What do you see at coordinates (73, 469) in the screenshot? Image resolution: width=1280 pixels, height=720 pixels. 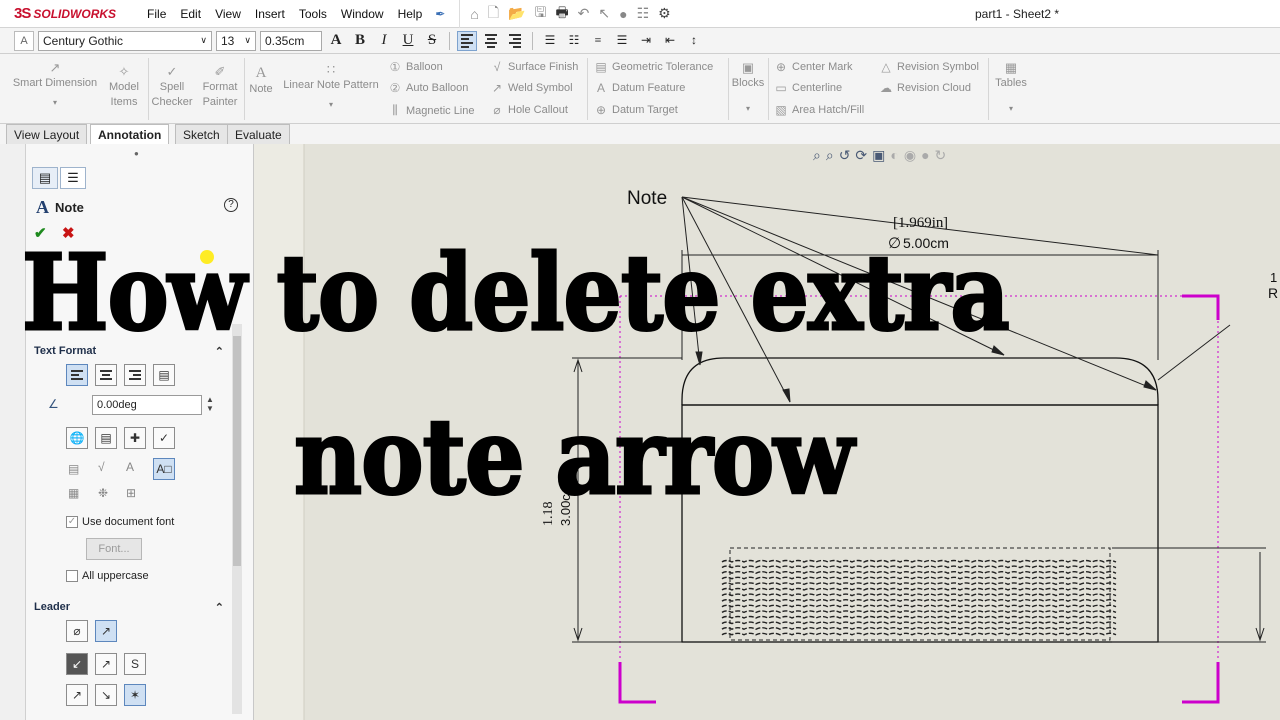 I see `insert-table-icon: ▤` at bounding box center [73, 469].